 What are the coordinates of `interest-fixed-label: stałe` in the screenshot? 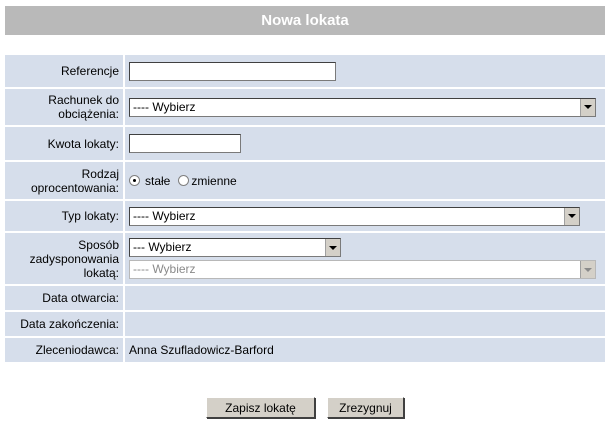 It's located at (157, 181).